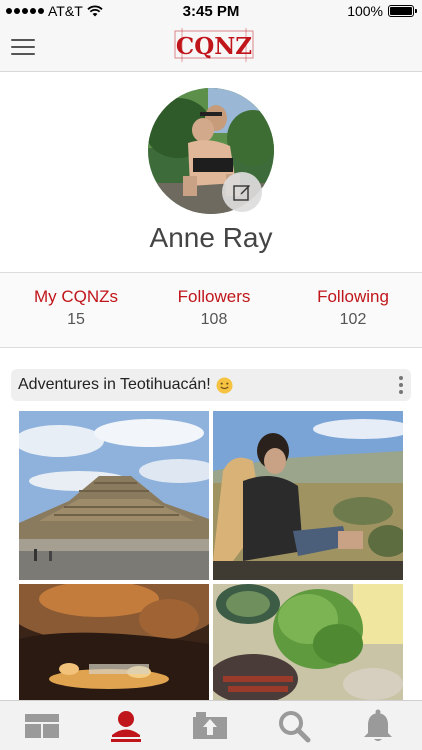 The height and width of the screenshot is (750, 422). What do you see at coordinates (76, 319) in the screenshot?
I see `stat-value: 15` at bounding box center [76, 319].